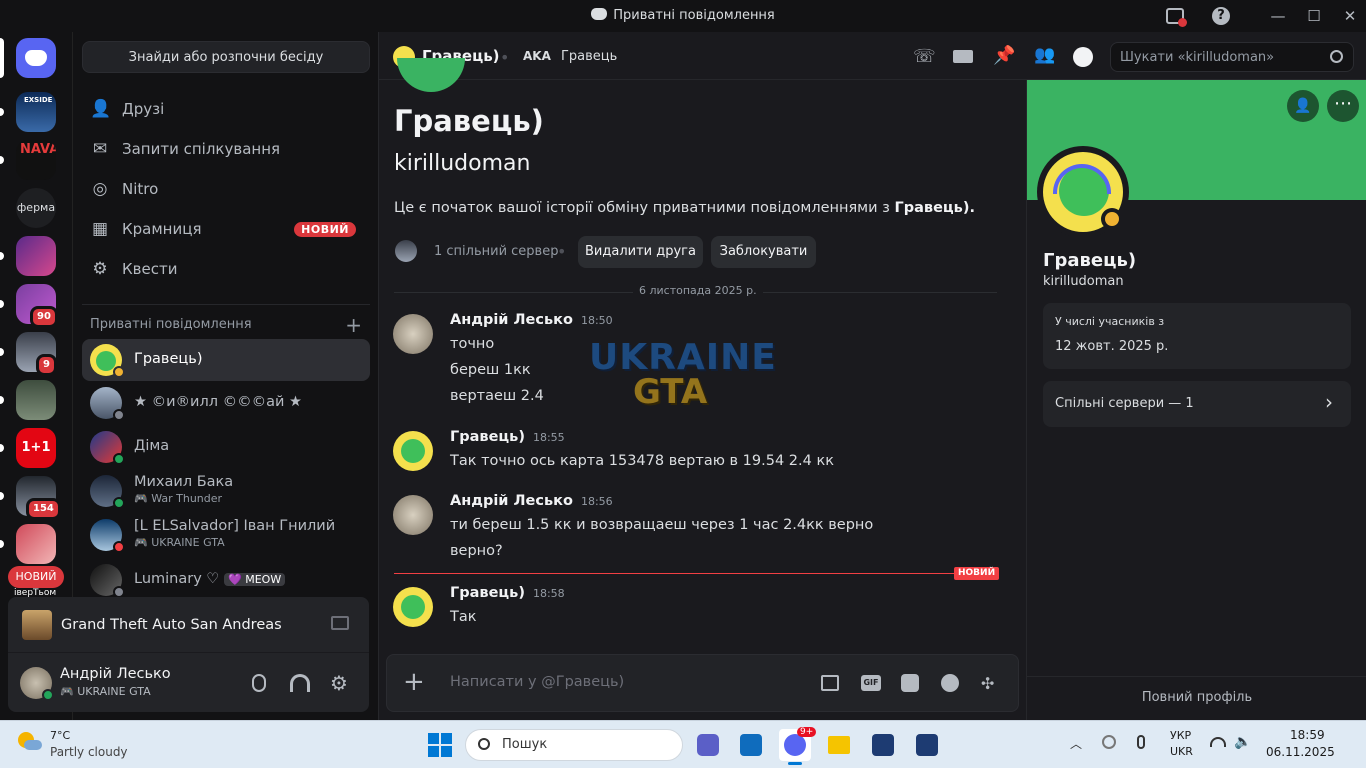 The height and width of the screenshot is (768, 1366). What do you see at coordinates (226, 491) in the screenshot?
I see `dm-item-mikhail: Михаил Бака 🎮 War Thunder` at bounding box center [226, 491].